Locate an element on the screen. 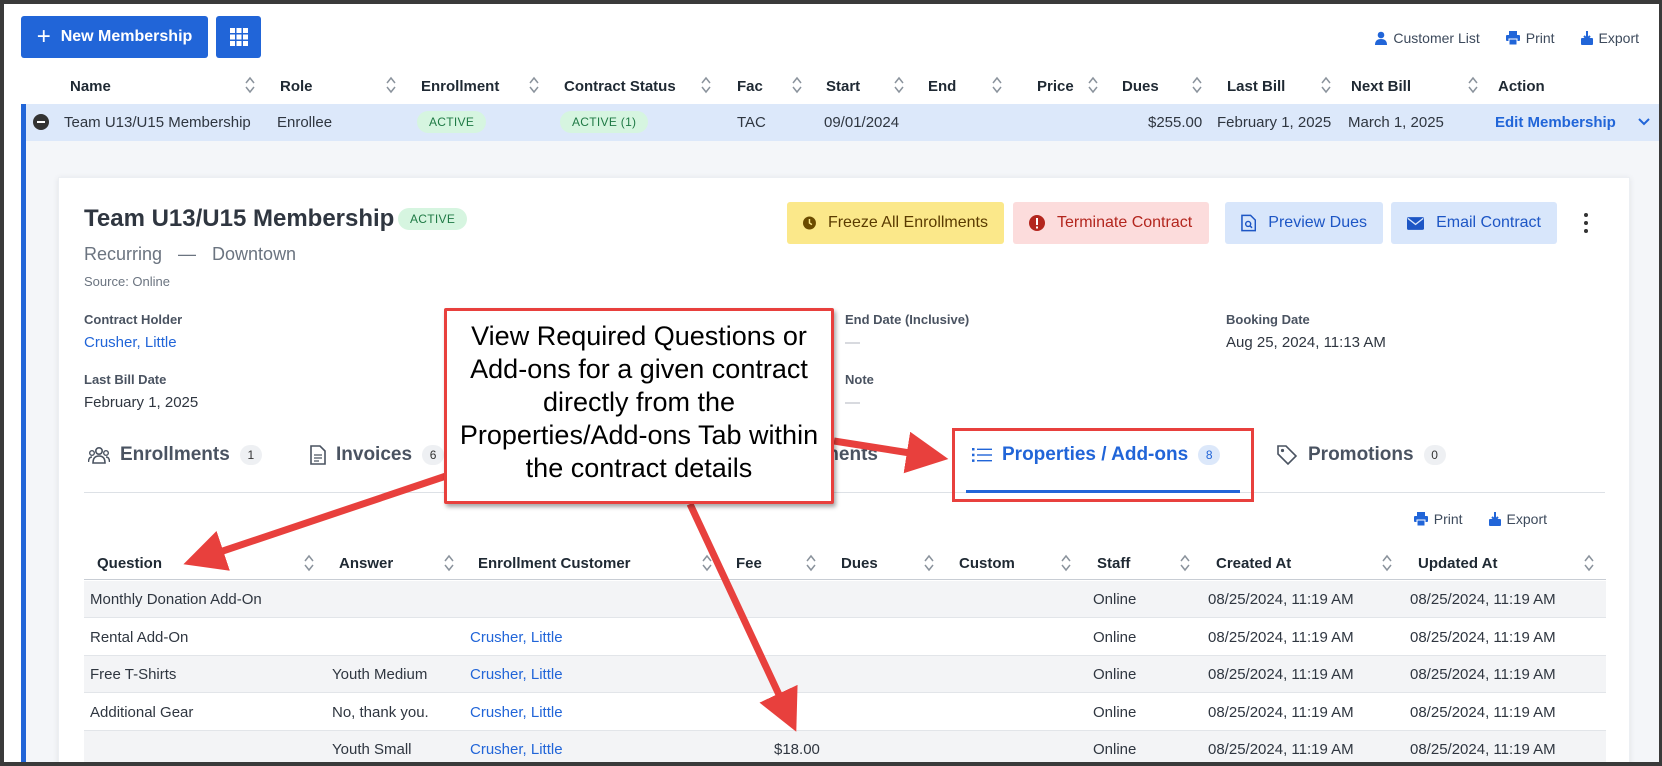  preview-dues-button: Preview Dues is located at coordinates (1304, 223).